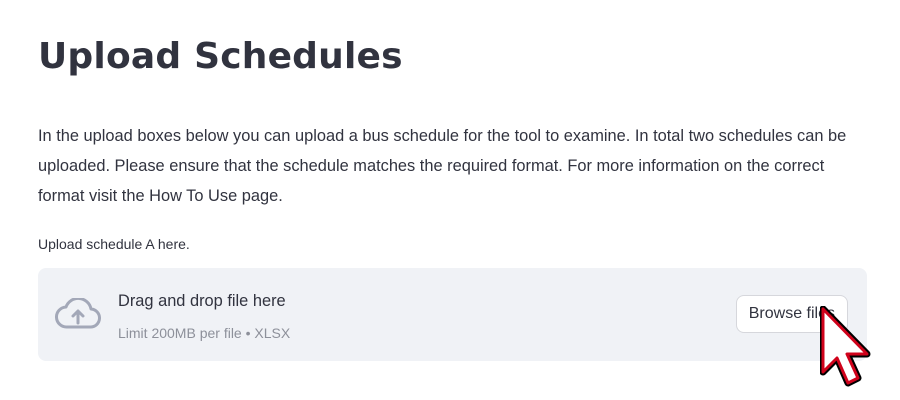 Image resolution: width=900 pixels, height=400 pixels. Describe the element at coordinates (204, 333) in the screenshot. I see `dropzone-limit-text: Limit 200MB per file • XLSX` at that location.